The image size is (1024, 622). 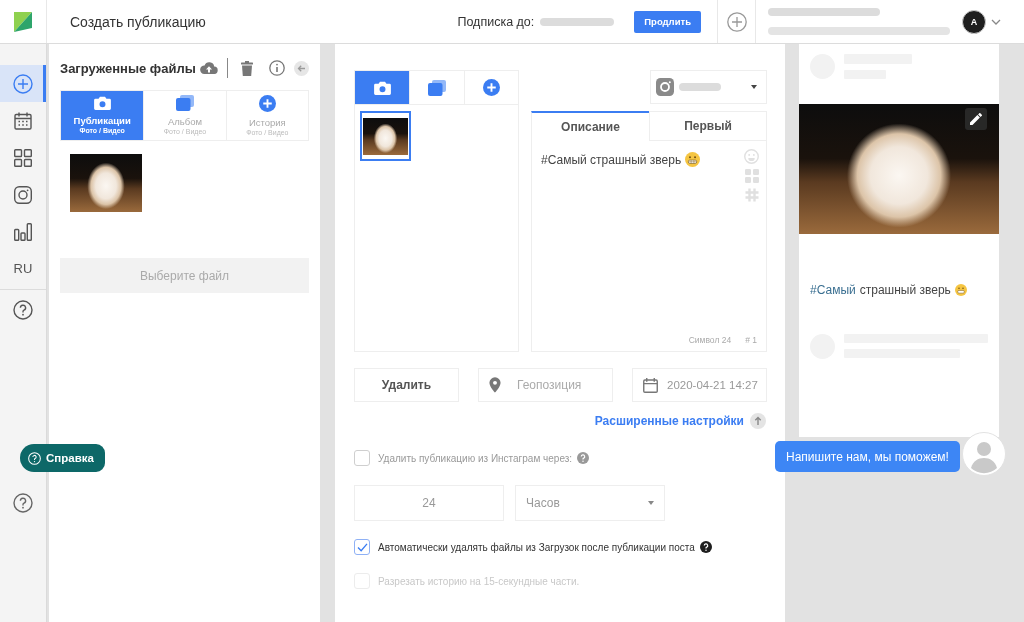 What do you see at coordinates (758, 421) in the screenshot?
I see `arrow-up-icon` at bounding box center [758, 421].